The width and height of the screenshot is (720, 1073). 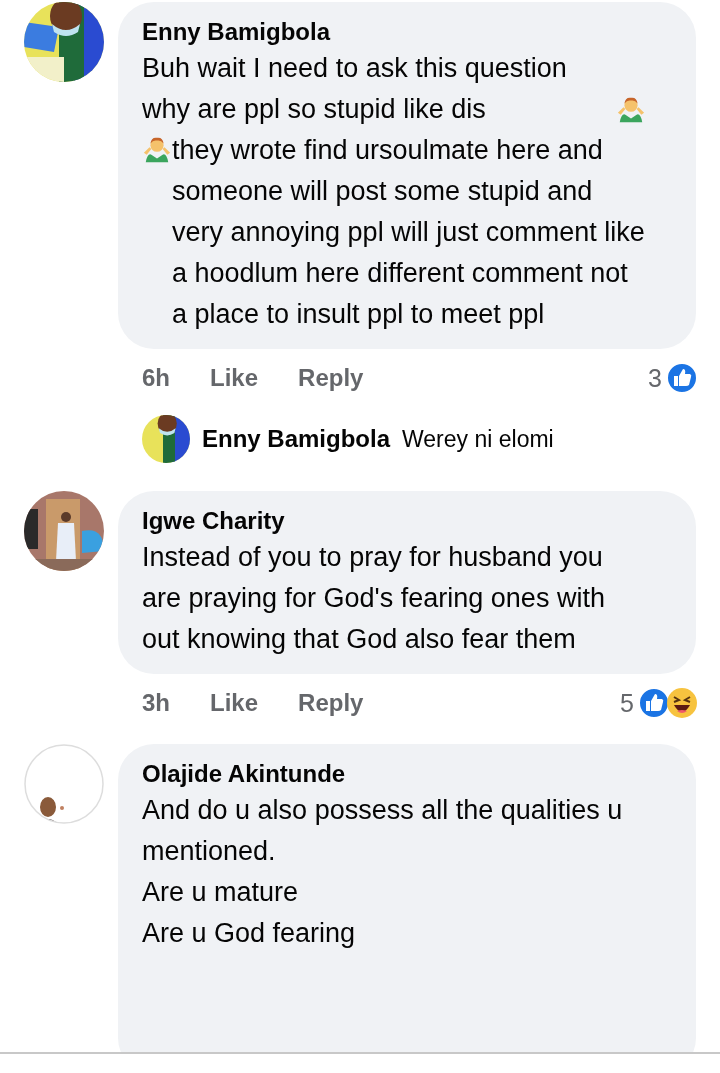 I want to click on comment-author: Enny Bamigbola, so click(x=394, y=32).